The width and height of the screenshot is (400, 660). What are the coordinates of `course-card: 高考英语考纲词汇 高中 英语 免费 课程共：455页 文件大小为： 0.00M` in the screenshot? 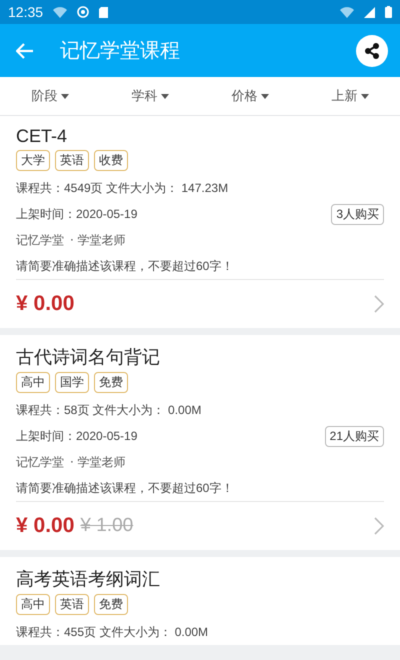 It's located at (200, 601).